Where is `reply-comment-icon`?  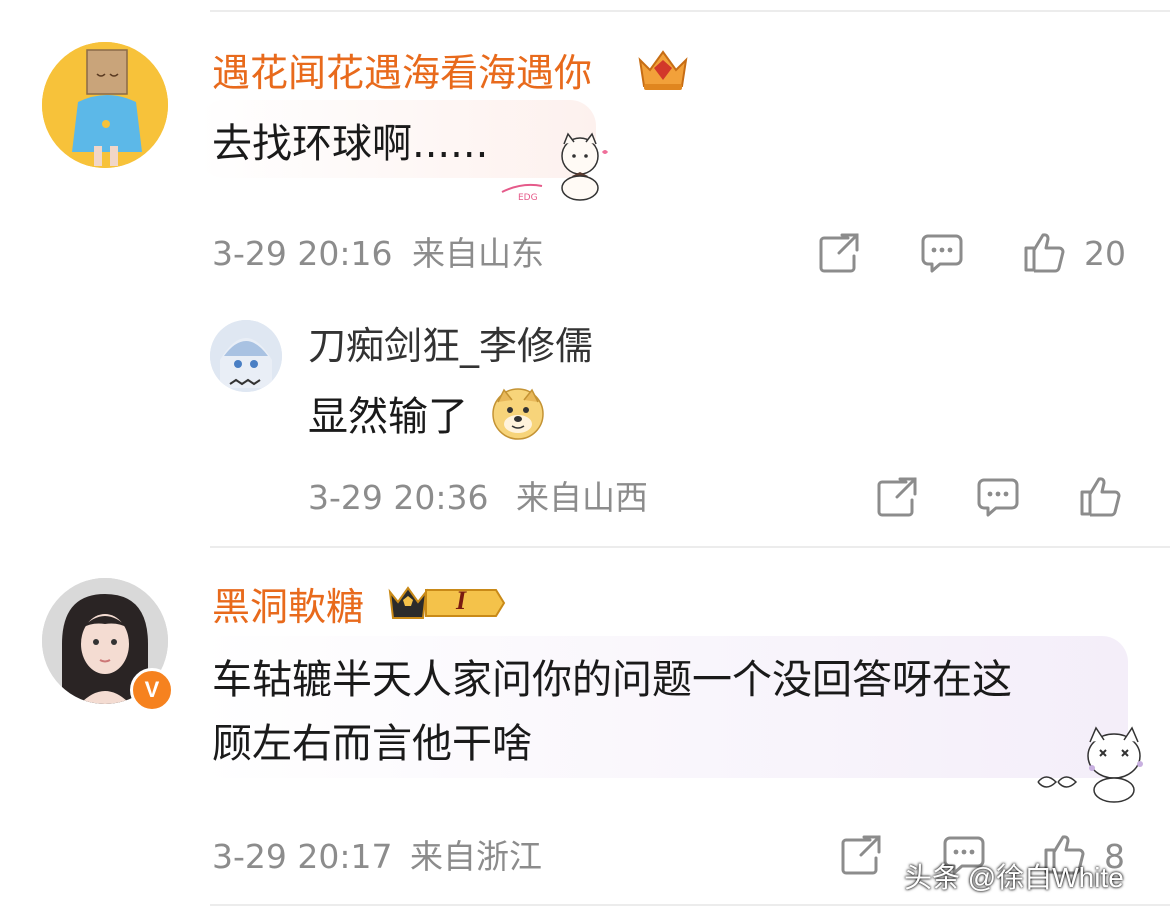
reply-comment-icon is located at coordinates (998, 499).